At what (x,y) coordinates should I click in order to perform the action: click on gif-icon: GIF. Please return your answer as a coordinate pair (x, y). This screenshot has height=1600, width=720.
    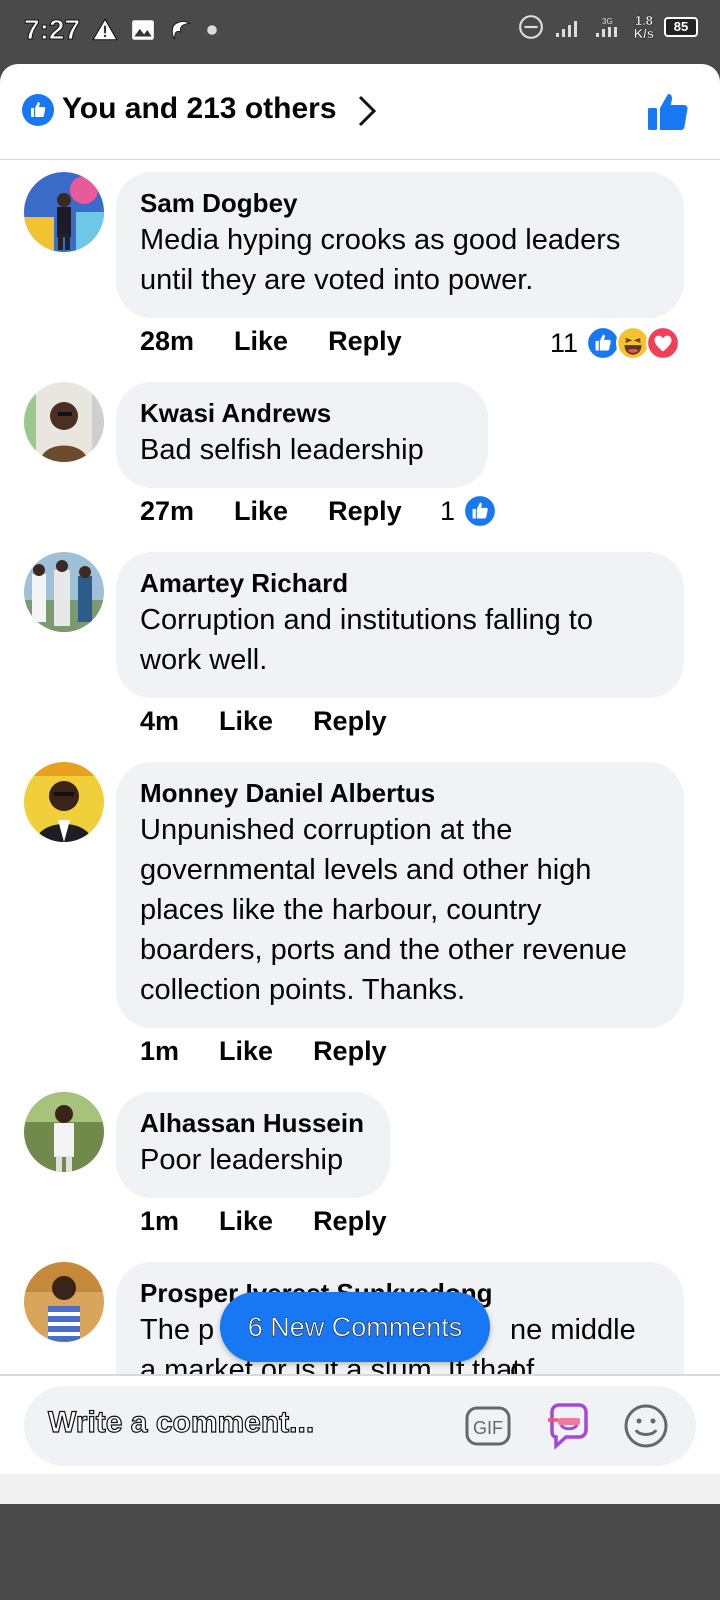
    Looking at the image, I should click on (488, 1426).